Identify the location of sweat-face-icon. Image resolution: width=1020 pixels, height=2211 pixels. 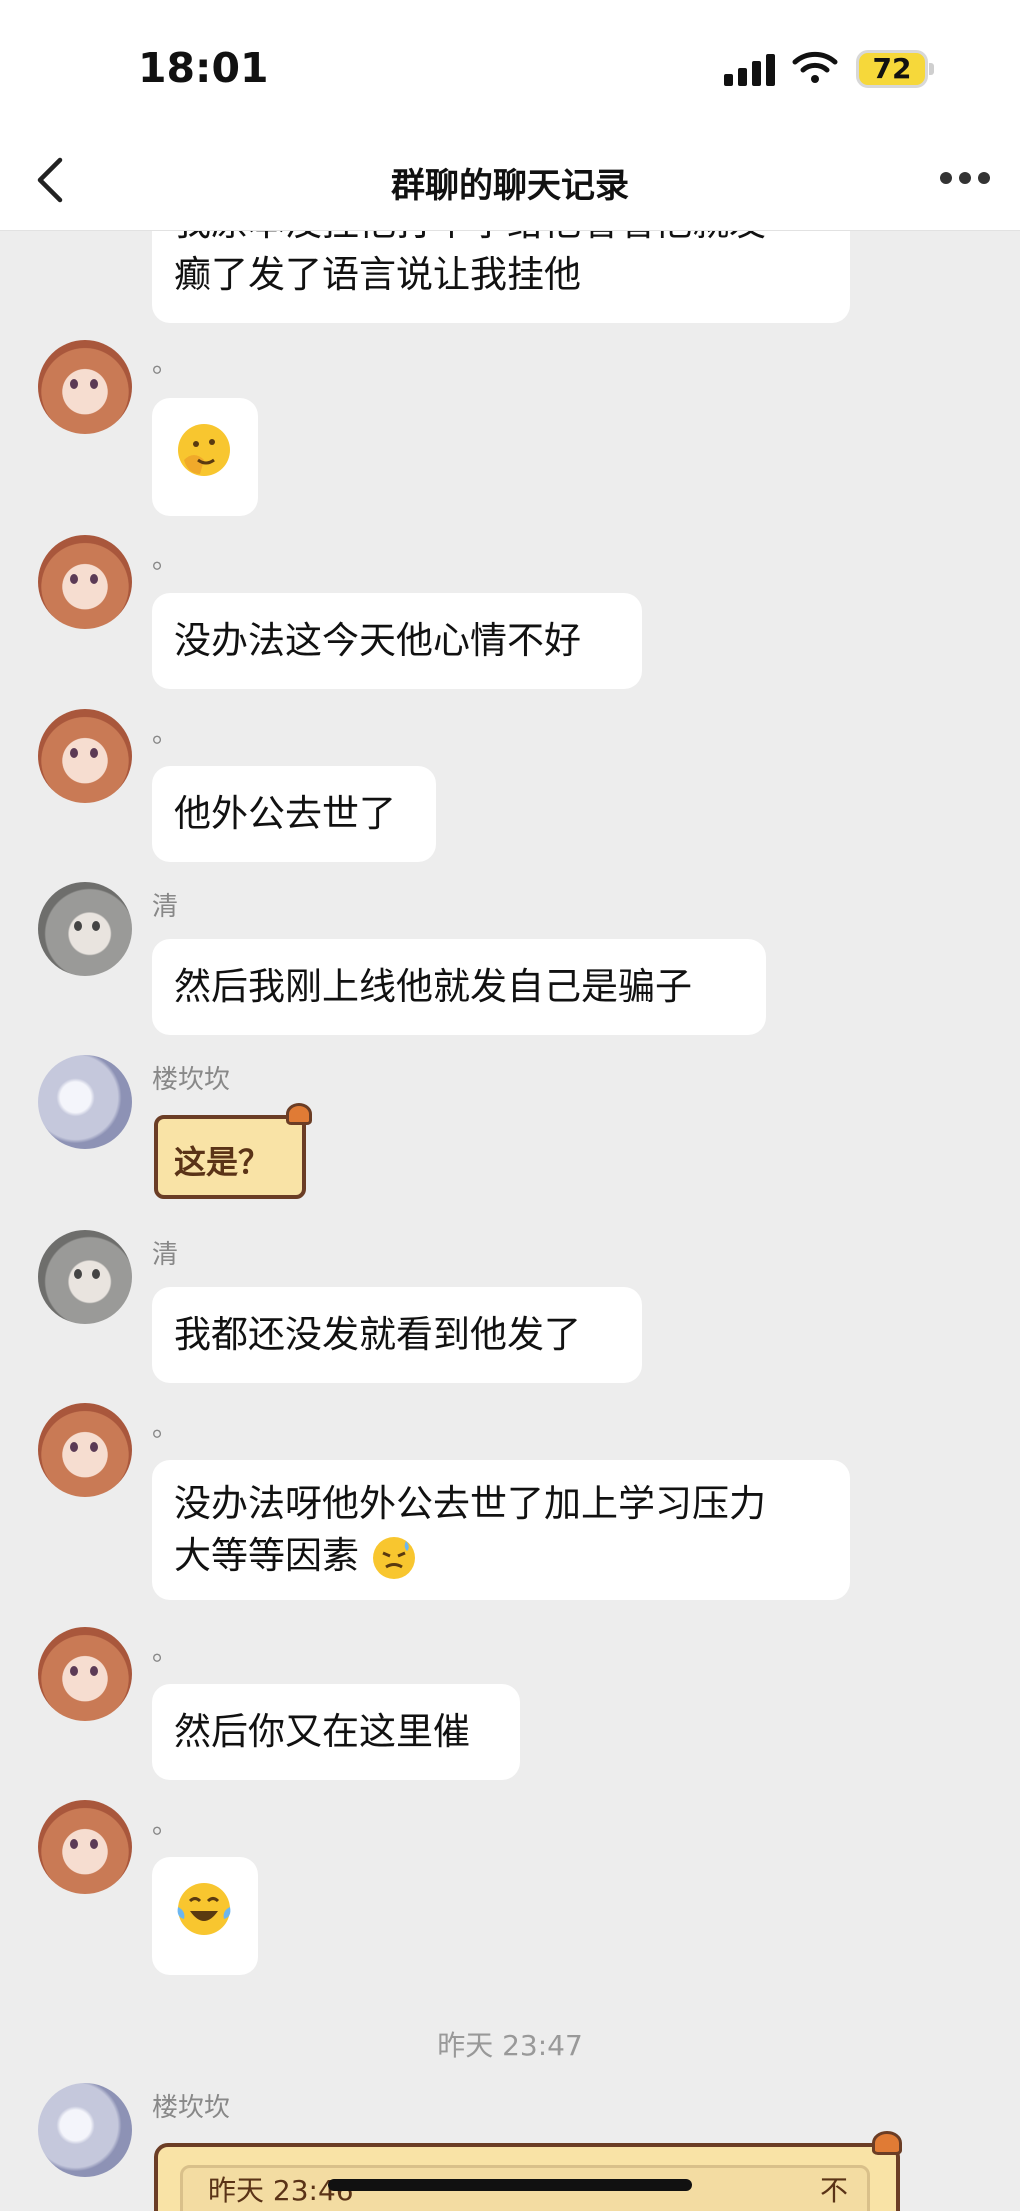
(393, 1557).